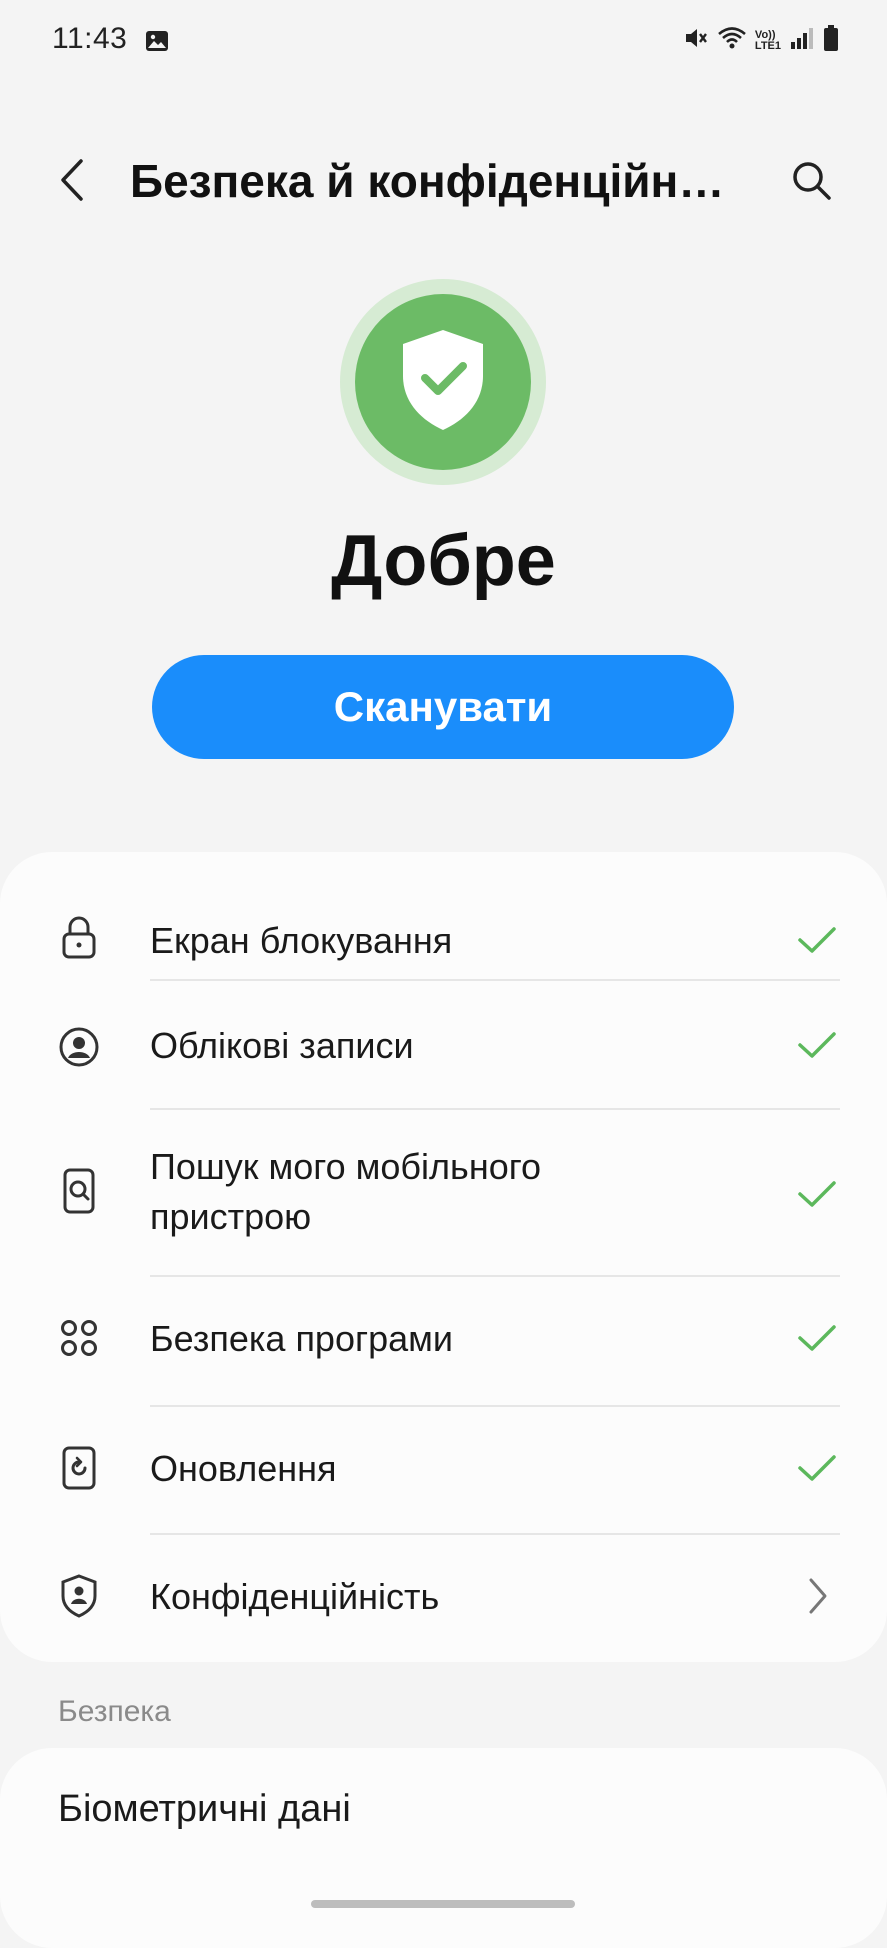  Describe the element at coordinates (802, 40) in the screenshot. I see `signal-icon` at that location.